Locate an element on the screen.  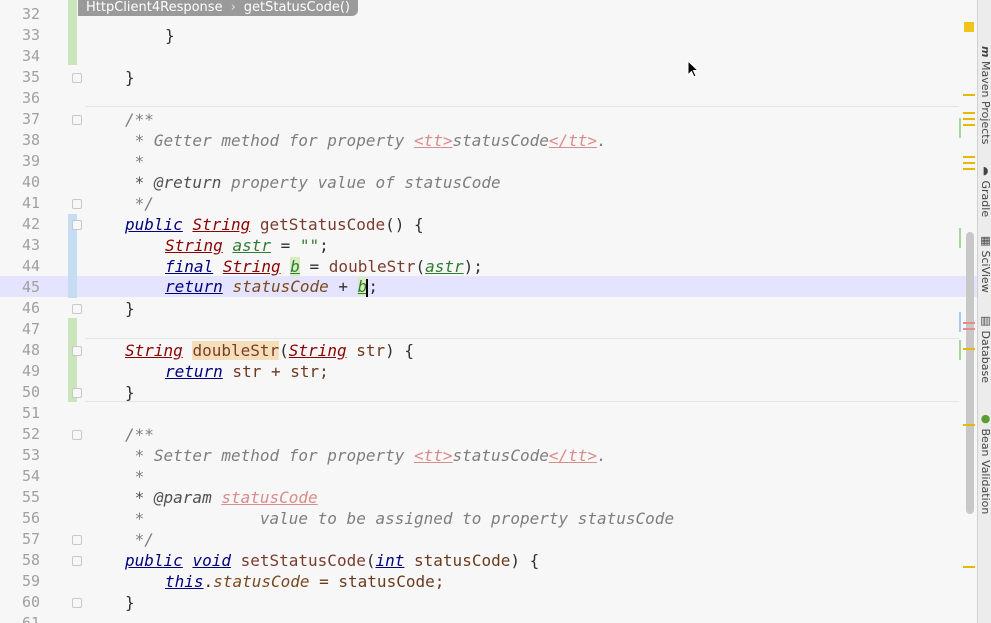
code-line: String astr = ""; is located at coordinates (247, 245).